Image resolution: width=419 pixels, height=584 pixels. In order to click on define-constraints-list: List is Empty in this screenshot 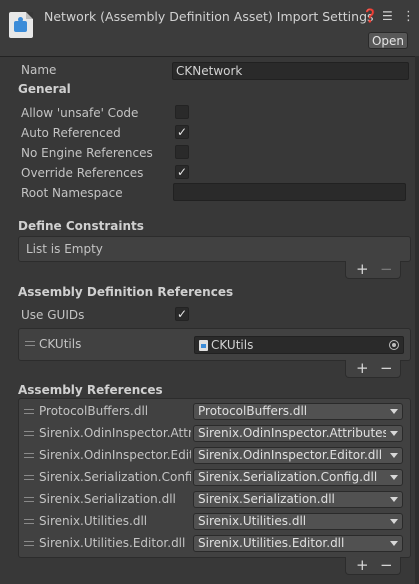, I will do `click(214, 249)`.